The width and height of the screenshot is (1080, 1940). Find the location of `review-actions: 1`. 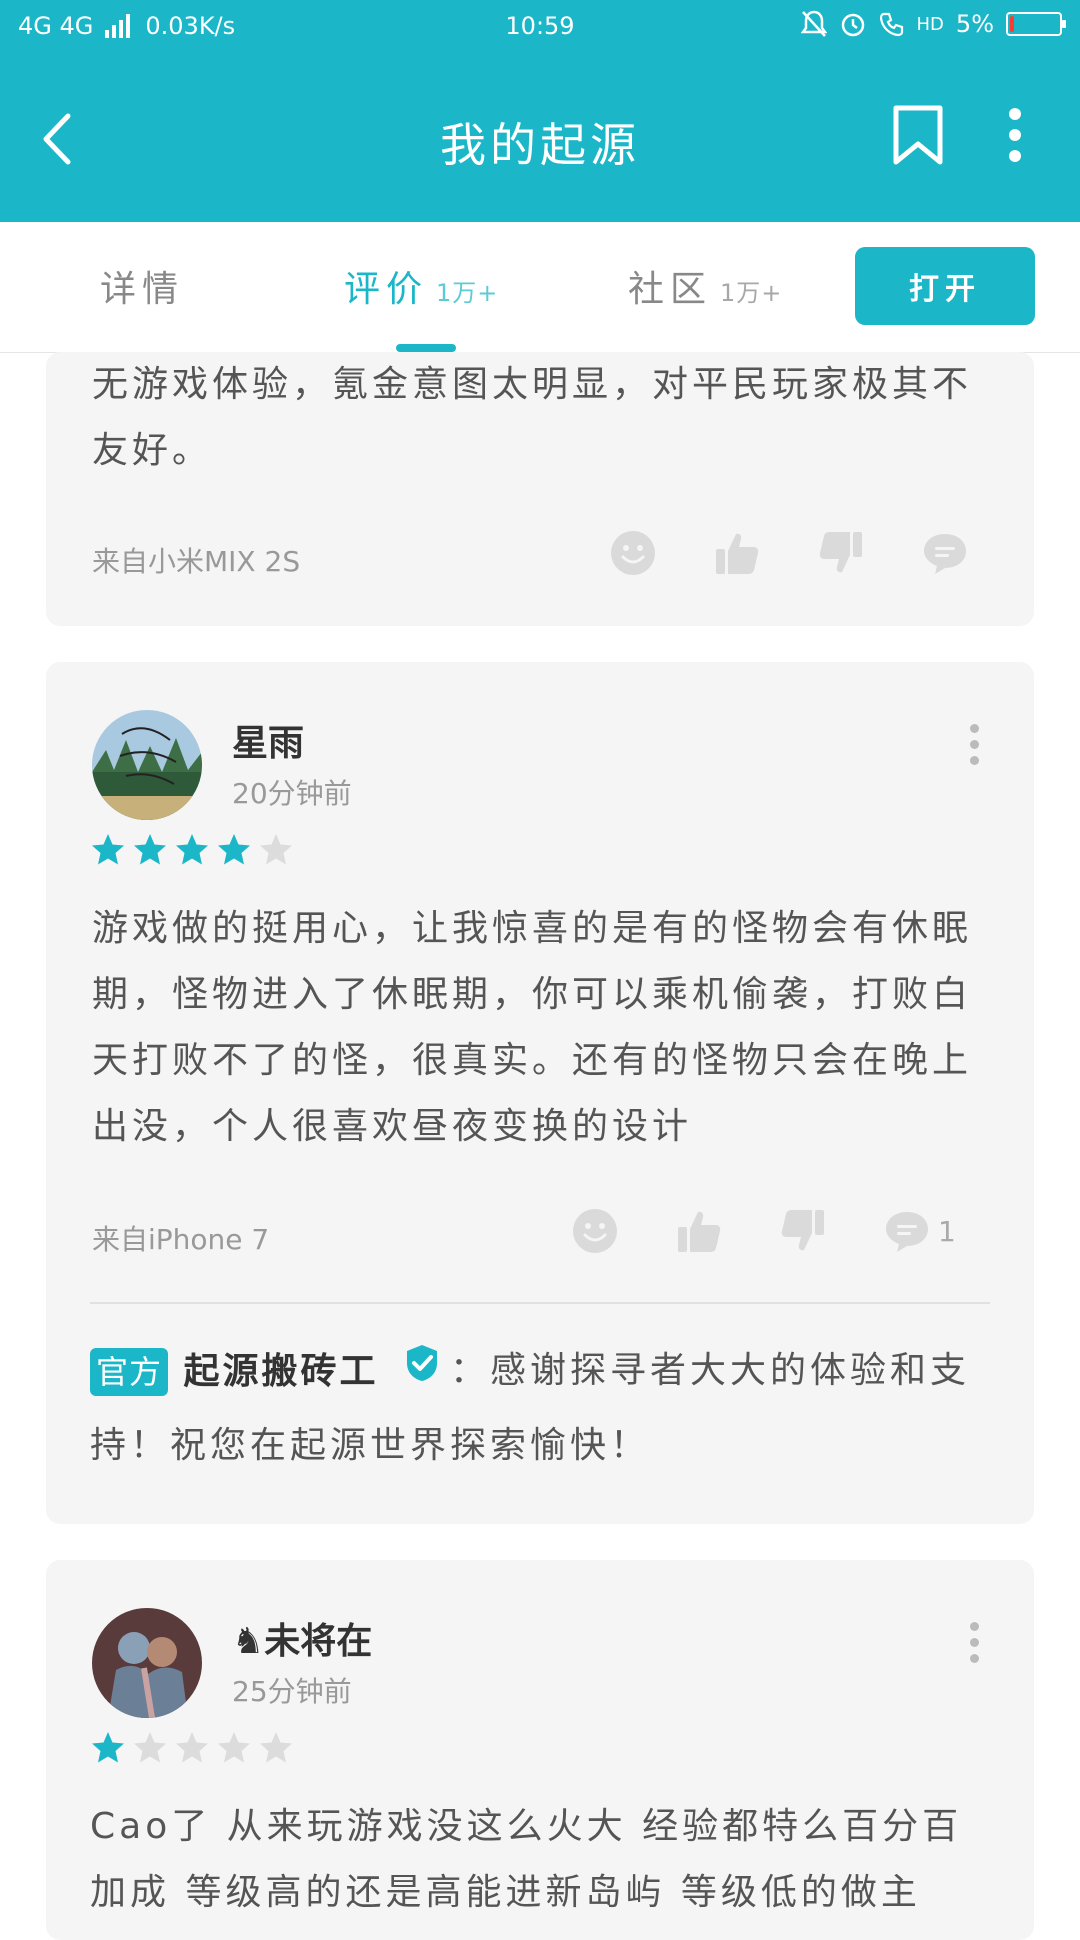

review-actions: 1 is located at coordinates (780, 1231).